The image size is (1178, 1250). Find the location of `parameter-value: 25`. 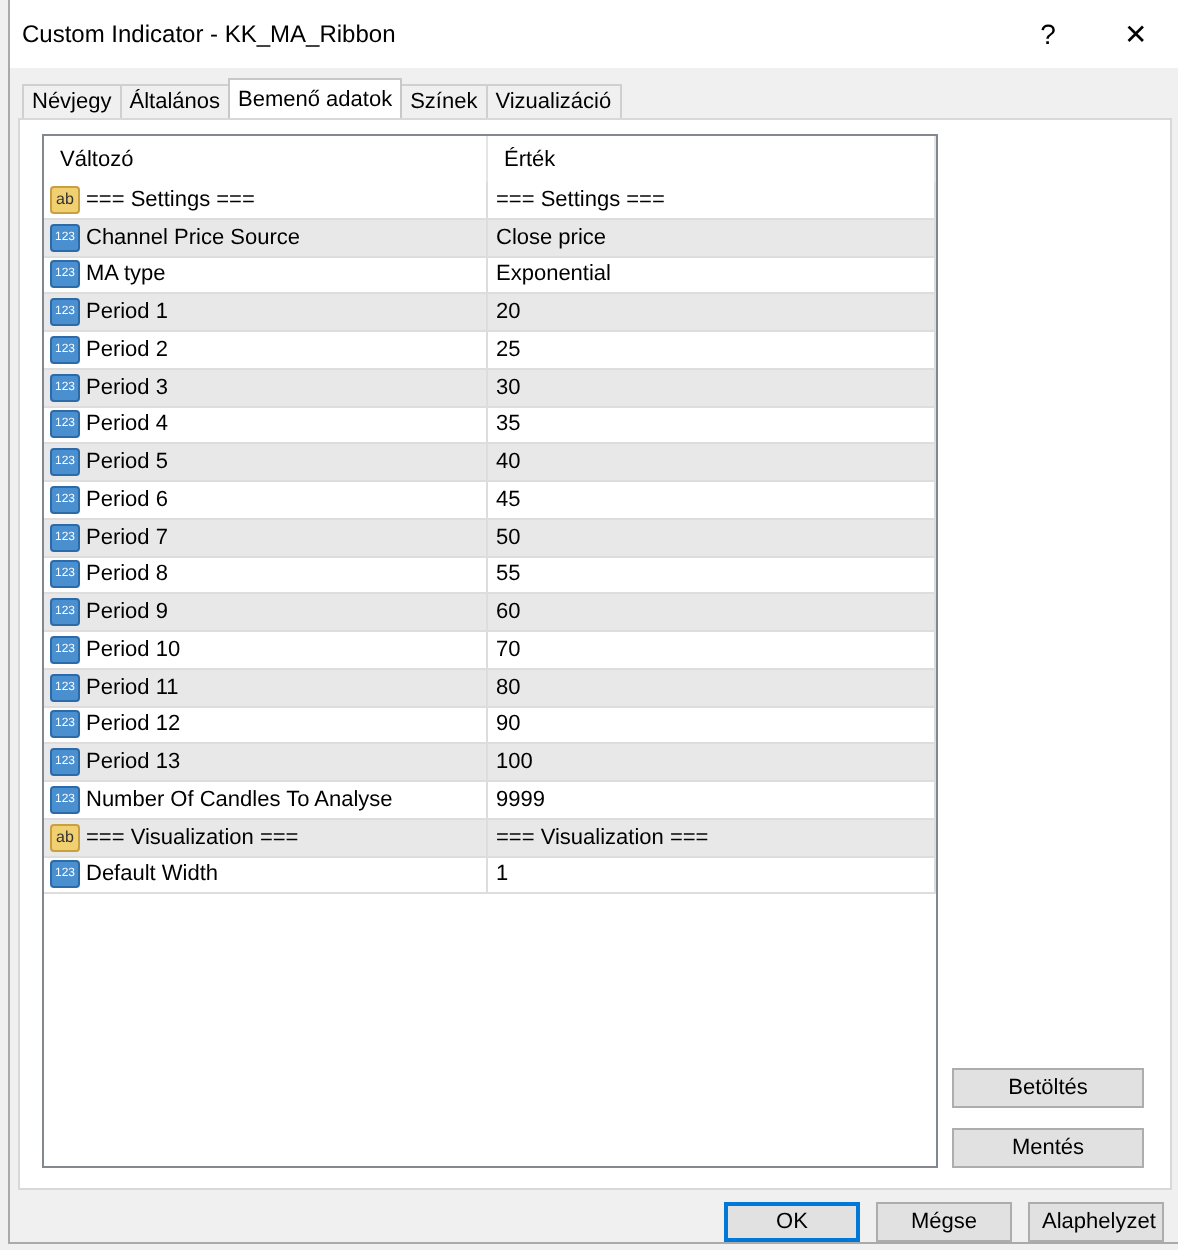

parameter-value: 25 is located at coordinates (712, 350).